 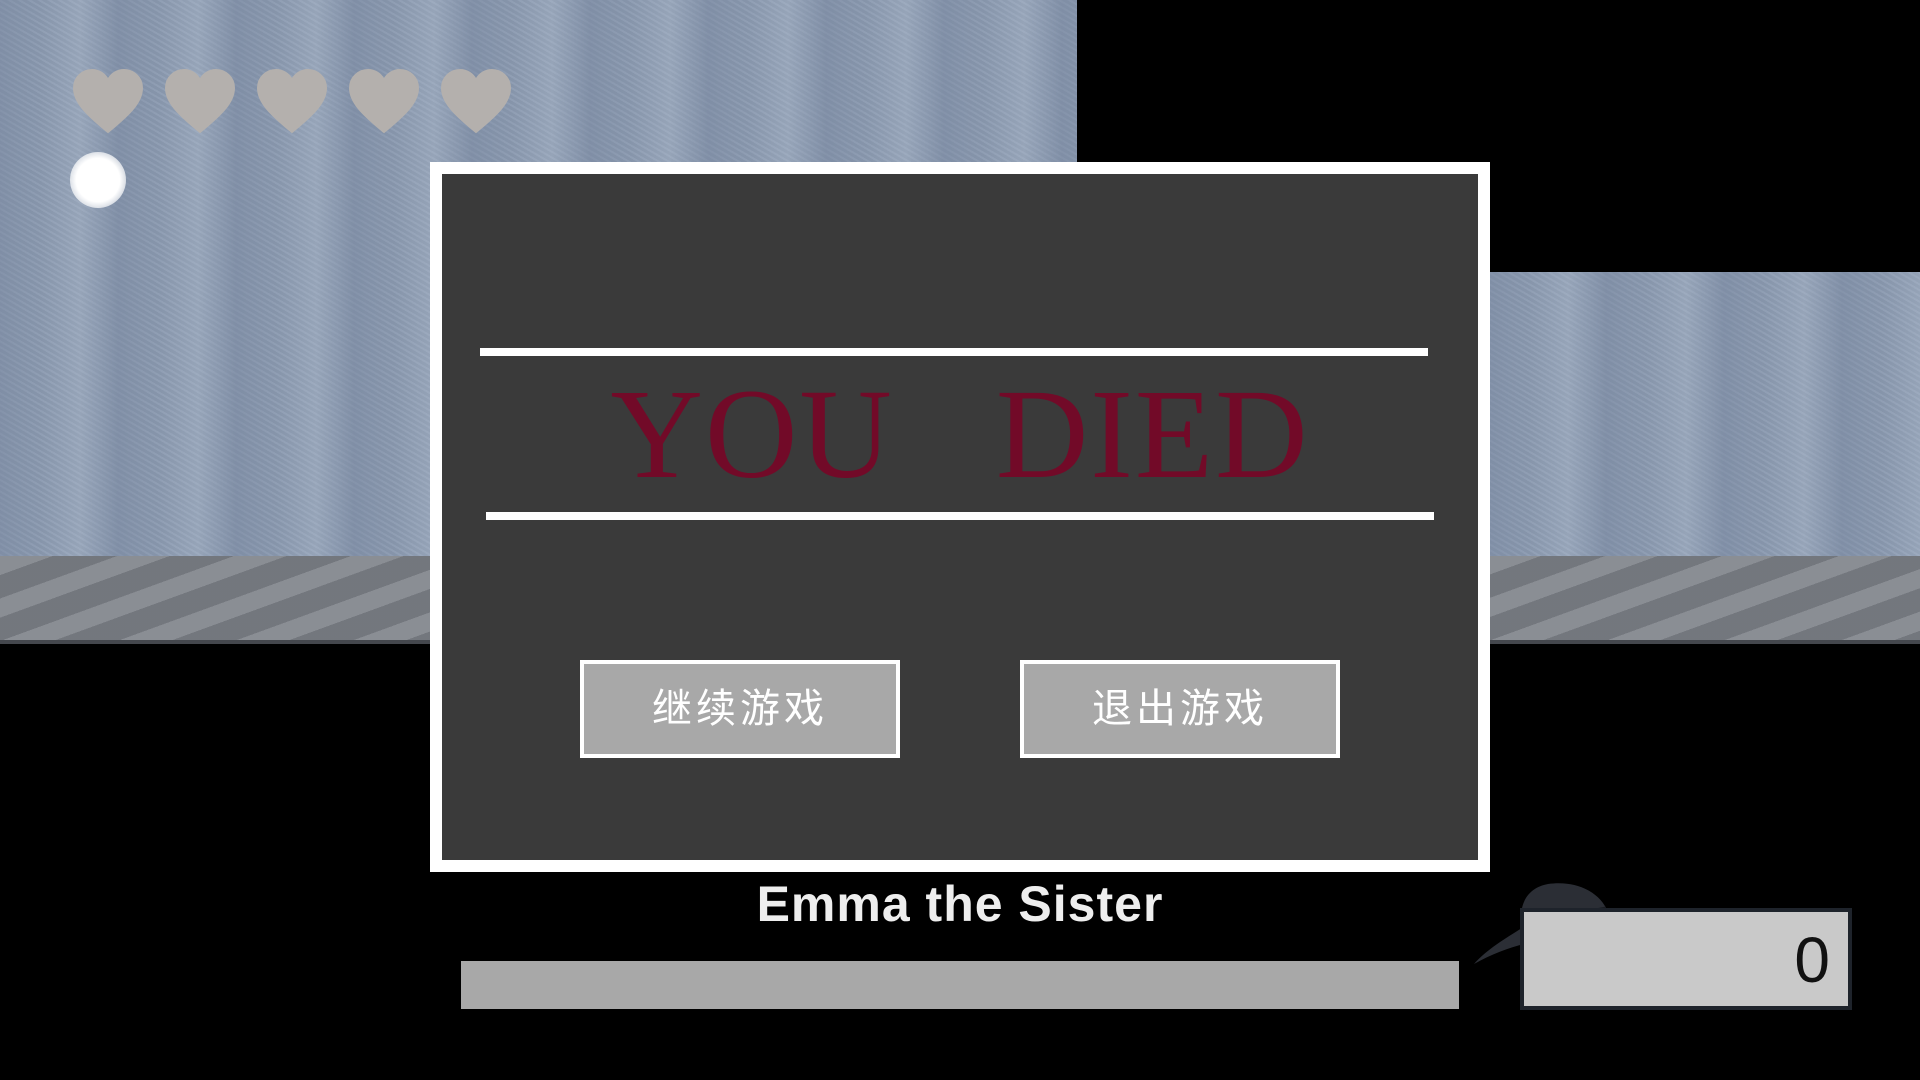 I want to click on boss-health-bar, so click(x=960, y=985).